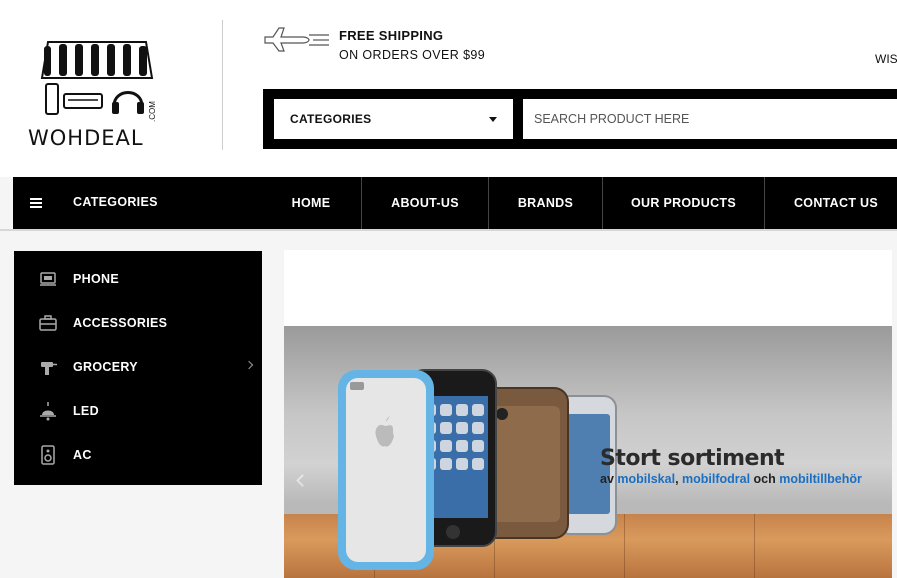 This screenshot has width=897, height=578. I want to click on speaker-icon, so click(48, 455).